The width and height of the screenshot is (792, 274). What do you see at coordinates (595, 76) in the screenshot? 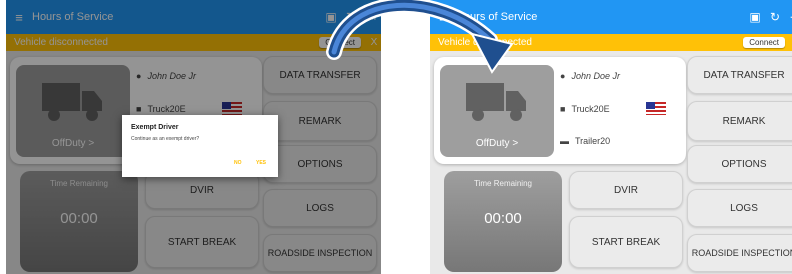
I see `driver-name: John Doe Jr` at bounding box center [595, 76].